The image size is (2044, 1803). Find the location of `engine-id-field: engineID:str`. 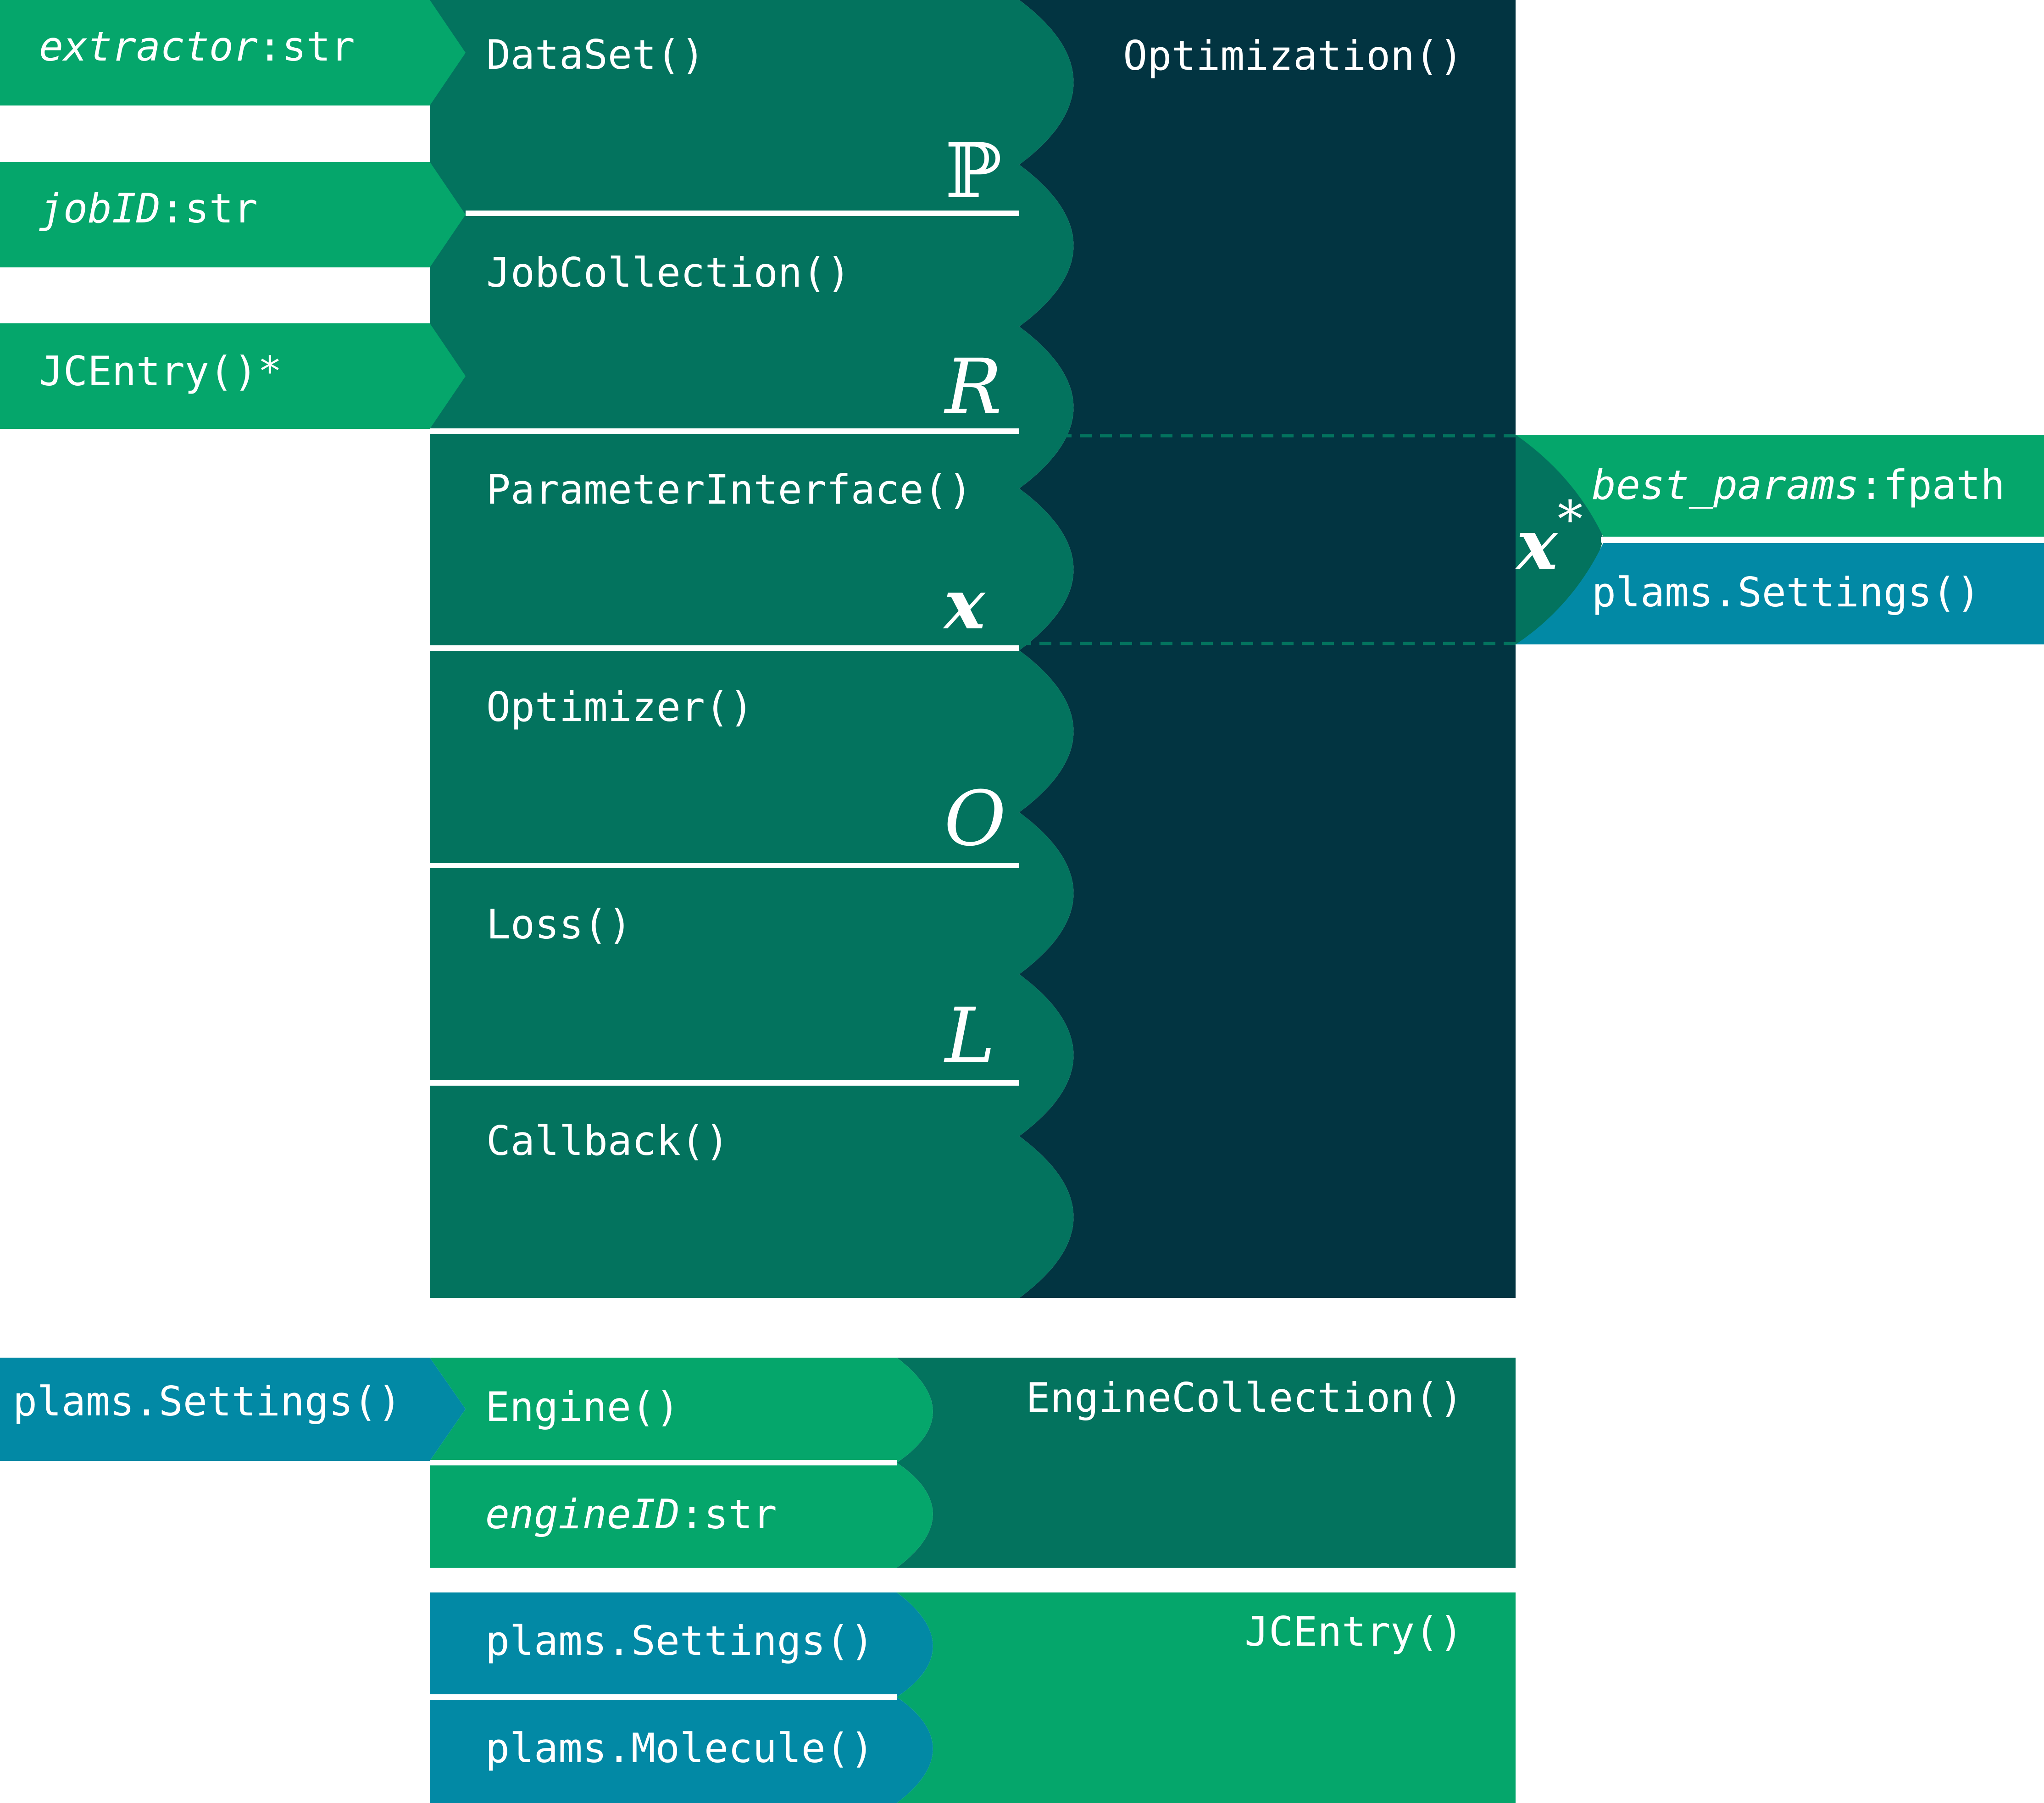

engine-id-field: engineID:str is located at coordinates (631, 1514).